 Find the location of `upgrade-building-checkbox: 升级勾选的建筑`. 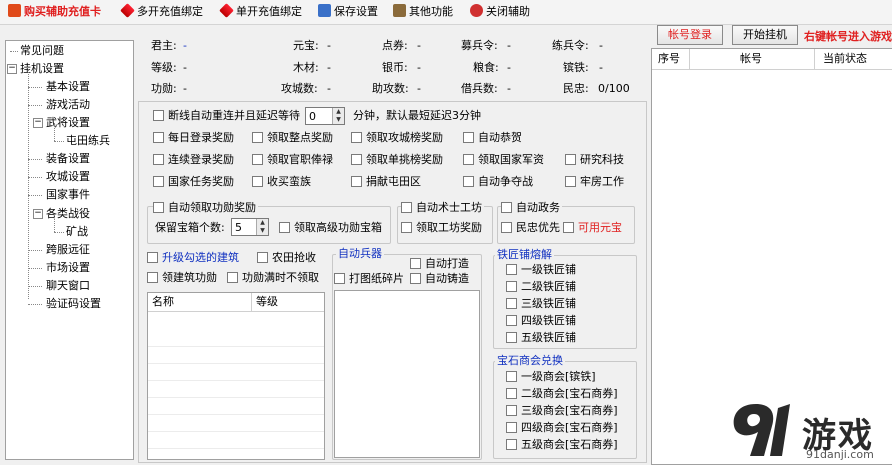

upgrade-building-checkbox: 升级勾选的建筑 is located at coordinates (193, 258).